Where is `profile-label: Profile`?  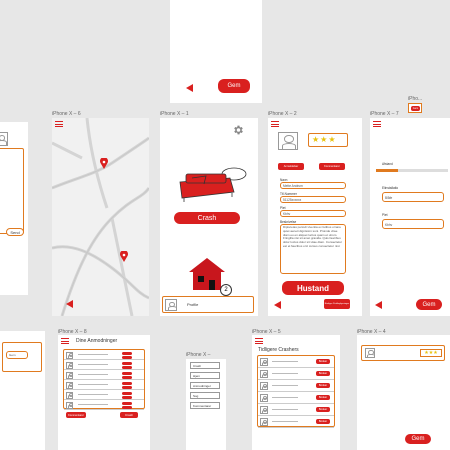
profile-label: Profile is located at coordinates (193, 304).